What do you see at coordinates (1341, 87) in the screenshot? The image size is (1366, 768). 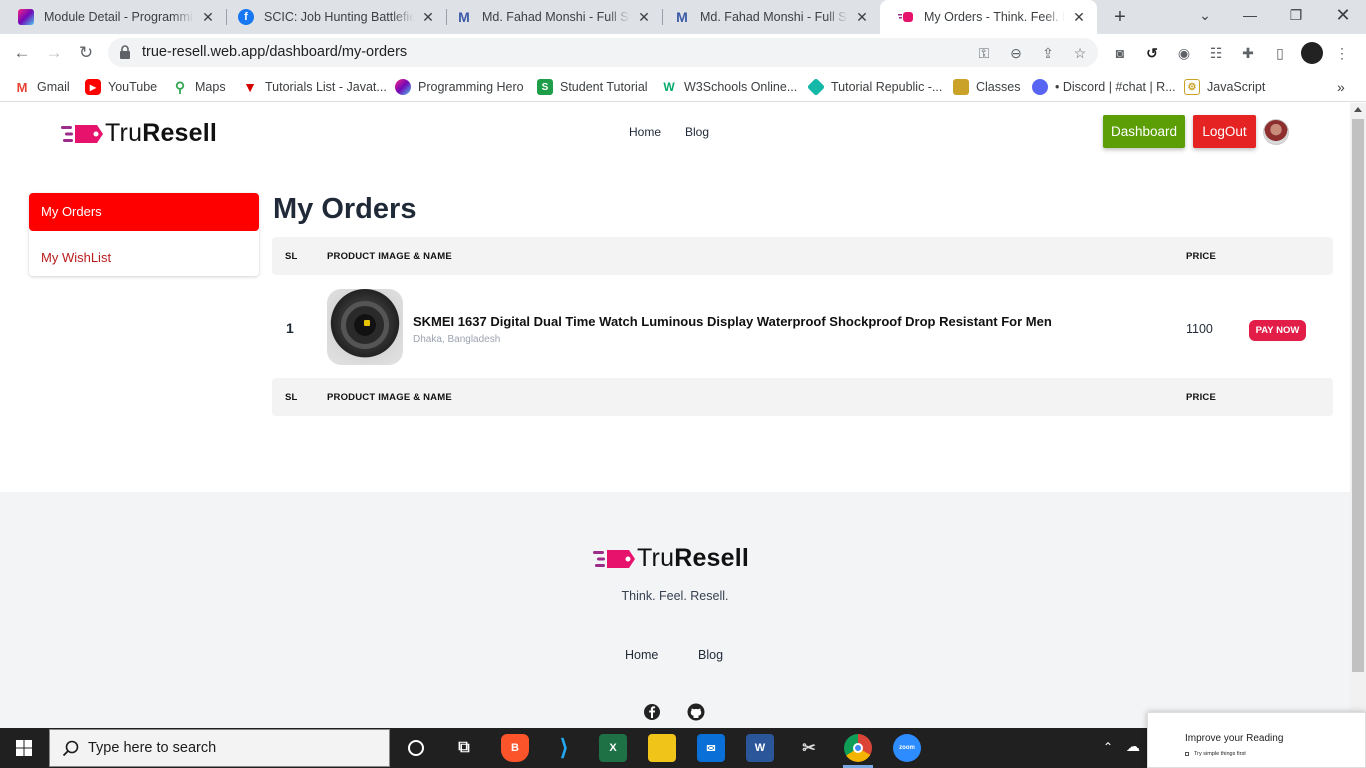 I see `bookmarks-overflow-icon: »` at bounding box center [1341, 87].